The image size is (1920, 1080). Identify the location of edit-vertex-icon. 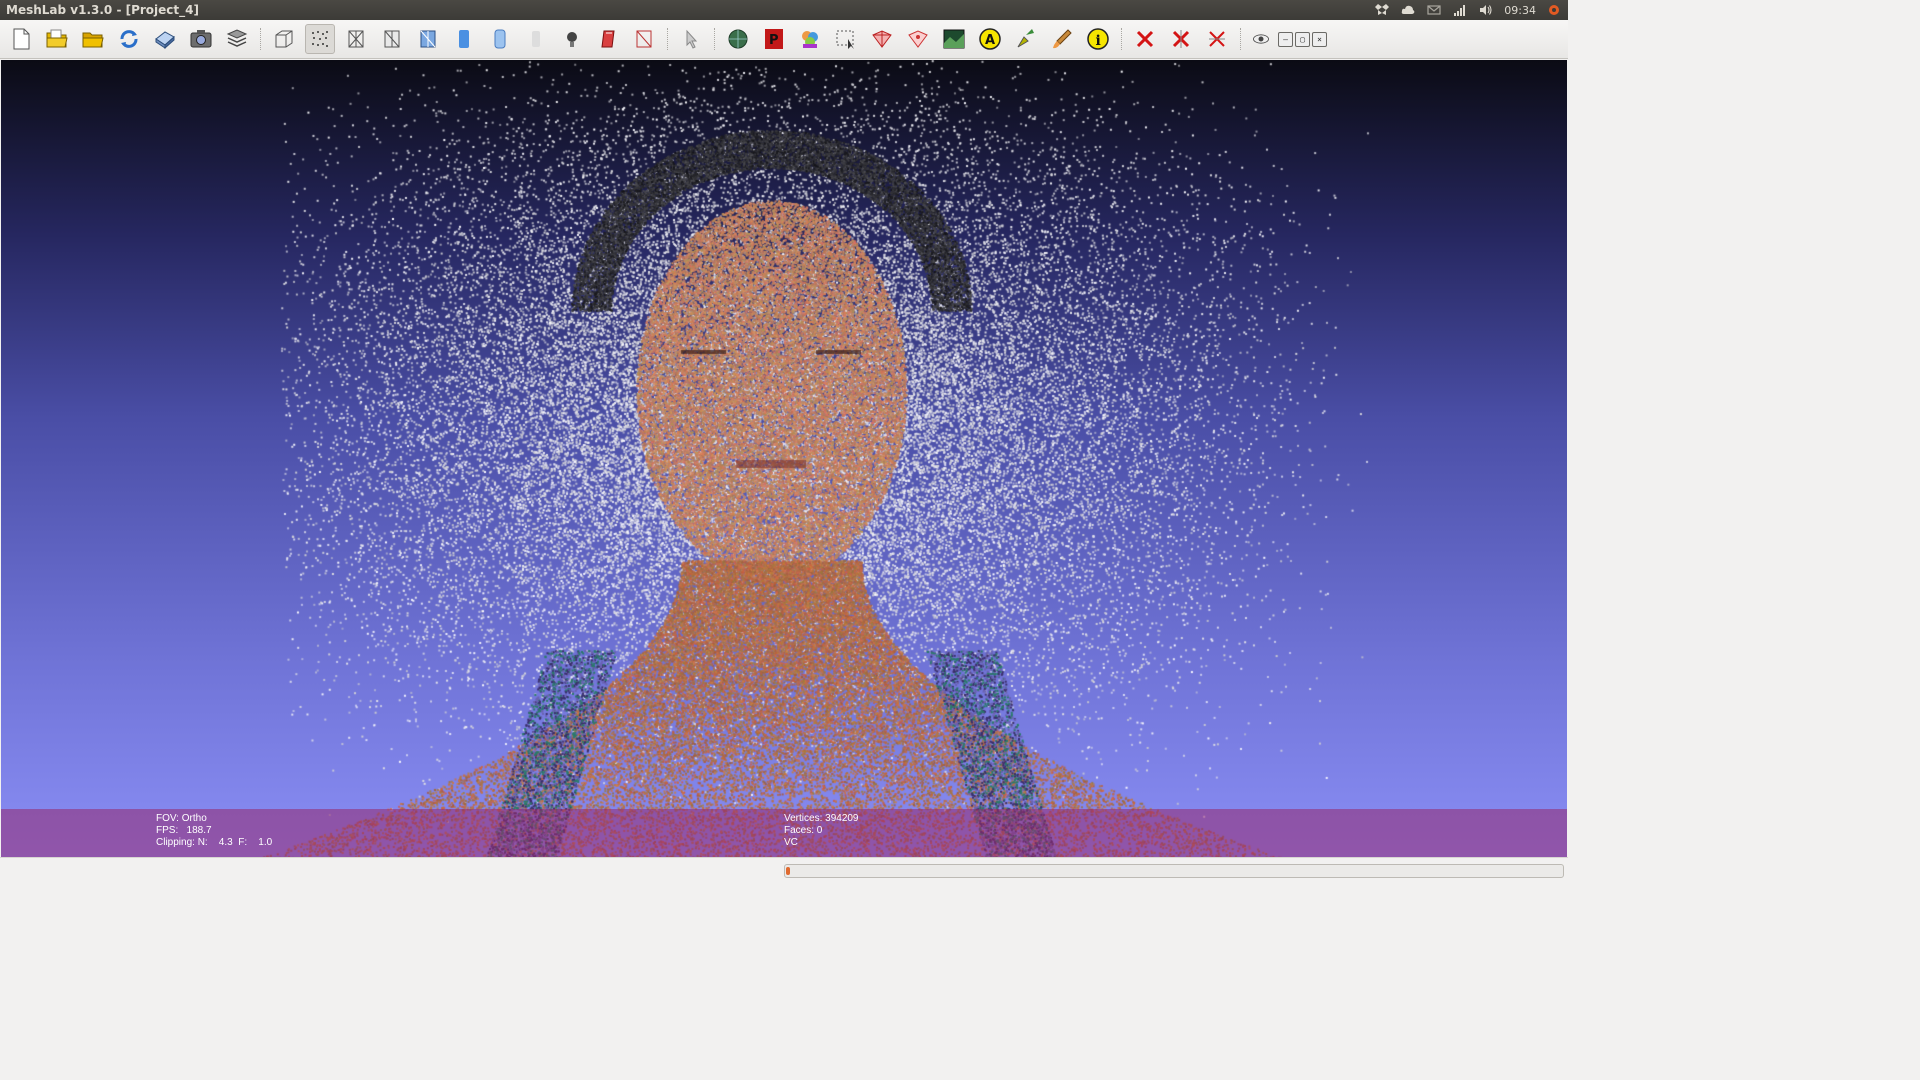
(918, 39).